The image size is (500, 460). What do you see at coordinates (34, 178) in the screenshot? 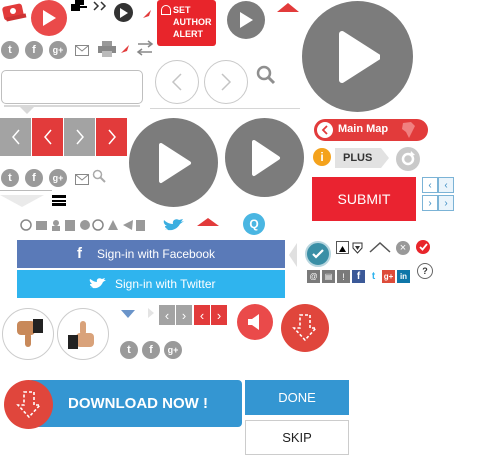
I see `facebook-icon-2: f` at bounding box center [34, 178].